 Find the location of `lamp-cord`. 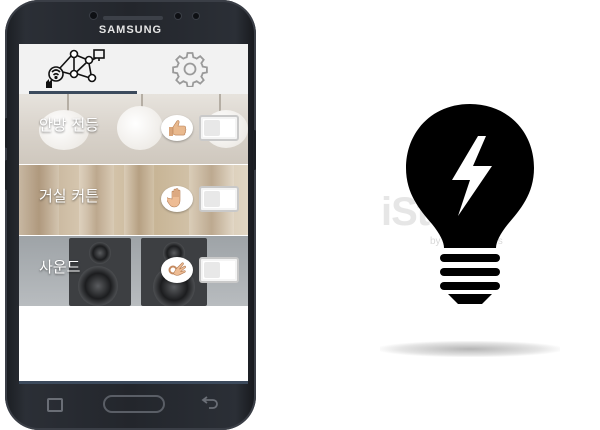

lamp-cord is located at coordinates (220, 103).